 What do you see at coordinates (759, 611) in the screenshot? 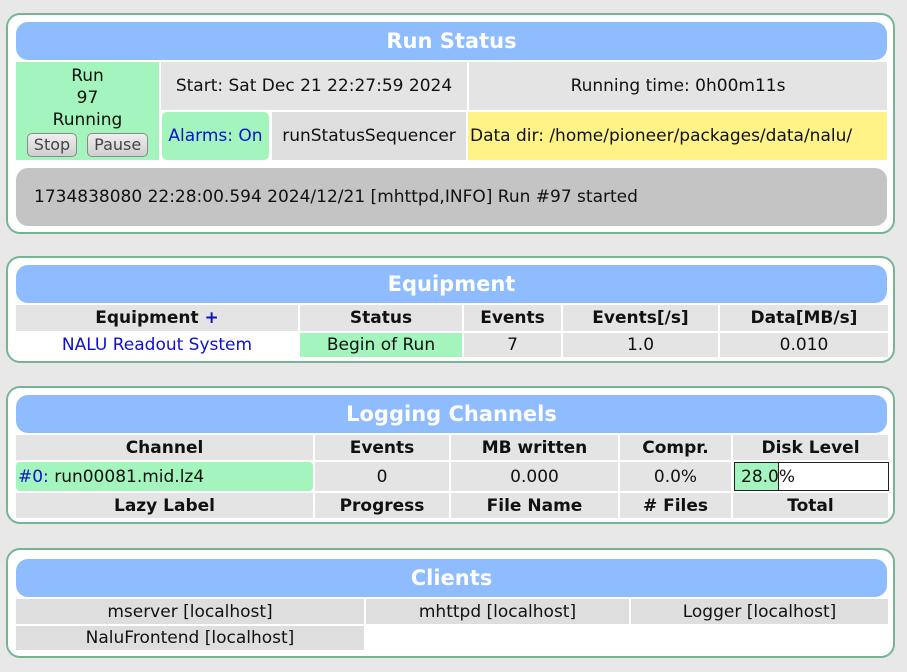
I see `client-item: Logger [localhost]` at bounding box center [759, 611].